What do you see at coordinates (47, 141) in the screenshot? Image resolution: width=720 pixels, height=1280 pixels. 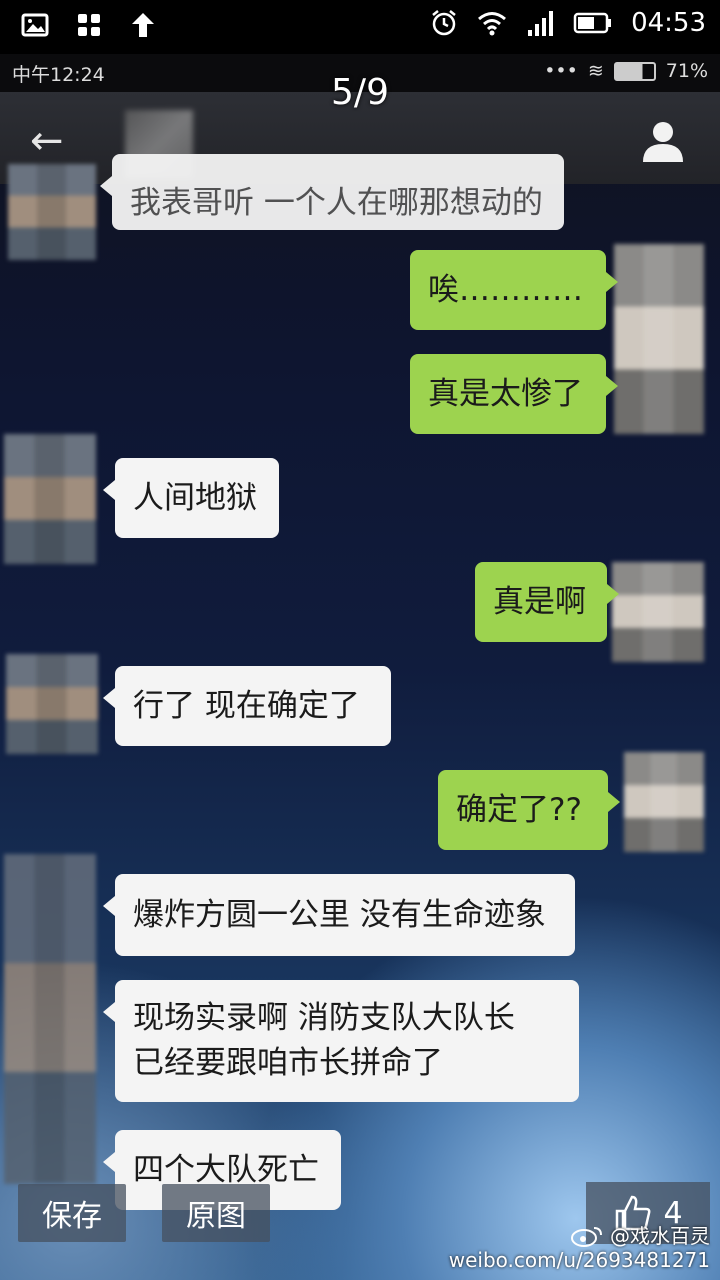 I see `back-arrow-icon: ←` at bounding box center [47, 141].